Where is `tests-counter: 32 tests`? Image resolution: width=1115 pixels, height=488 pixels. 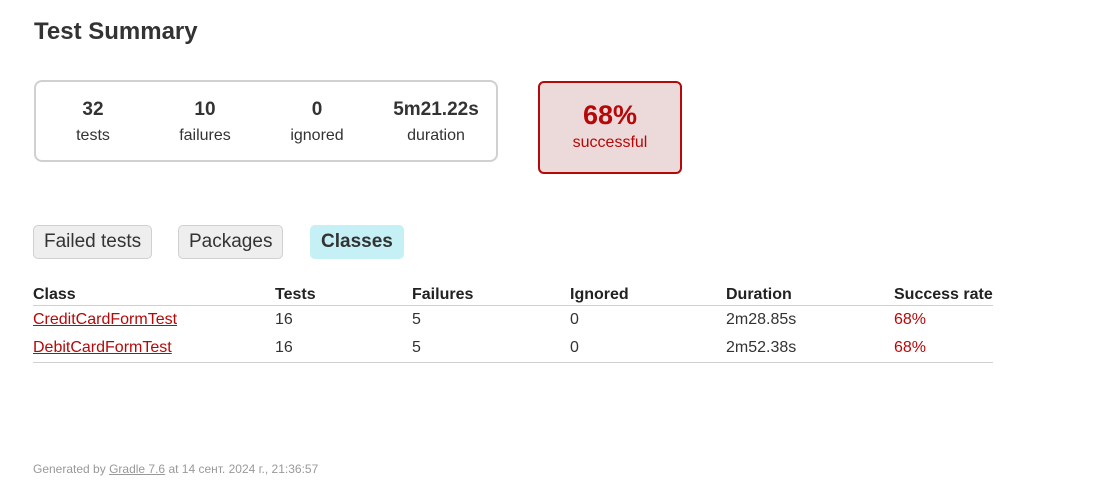 tests-counter: 32 tests is located at coordinates (93, 124).